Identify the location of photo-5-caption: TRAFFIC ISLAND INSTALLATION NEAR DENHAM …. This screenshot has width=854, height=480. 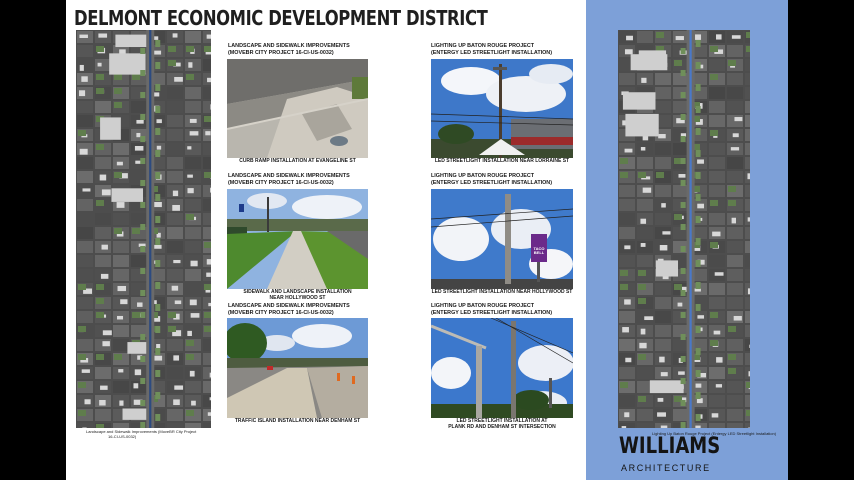
(297, 421).